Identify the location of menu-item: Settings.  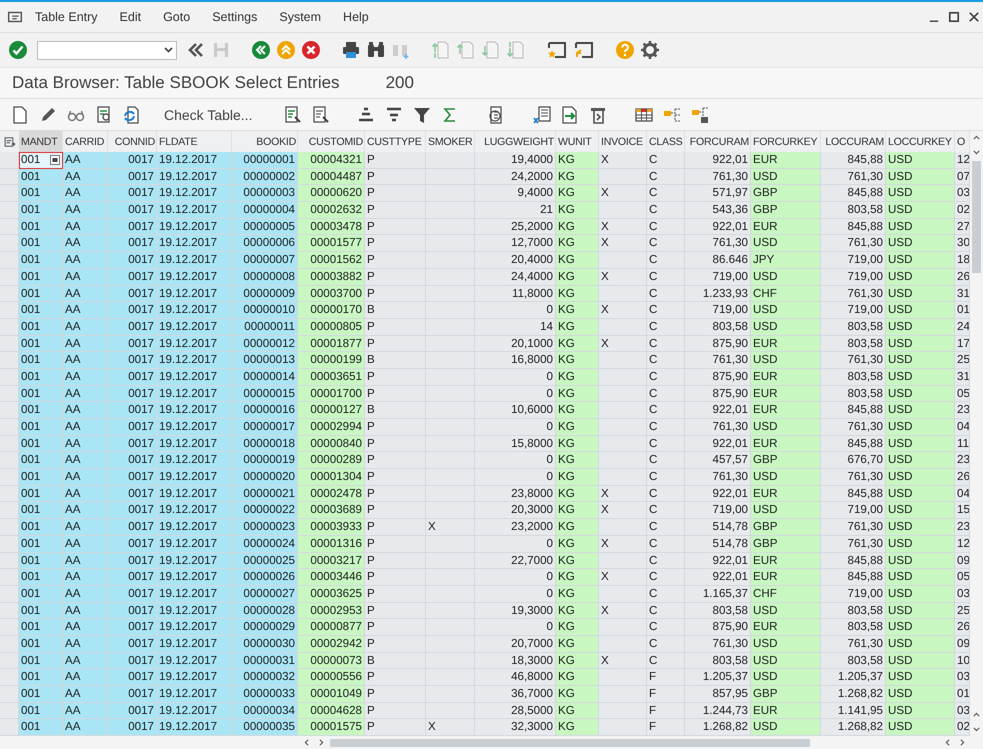
(234, 17).